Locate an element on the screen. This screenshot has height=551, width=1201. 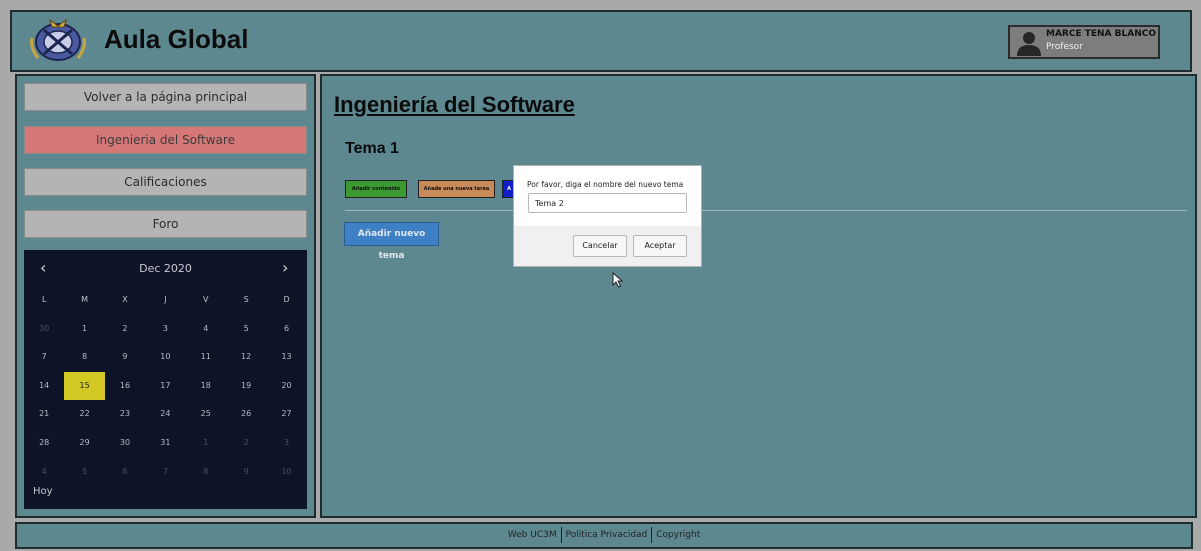
calendar-day: 13 is located at coordinates (286, 357).